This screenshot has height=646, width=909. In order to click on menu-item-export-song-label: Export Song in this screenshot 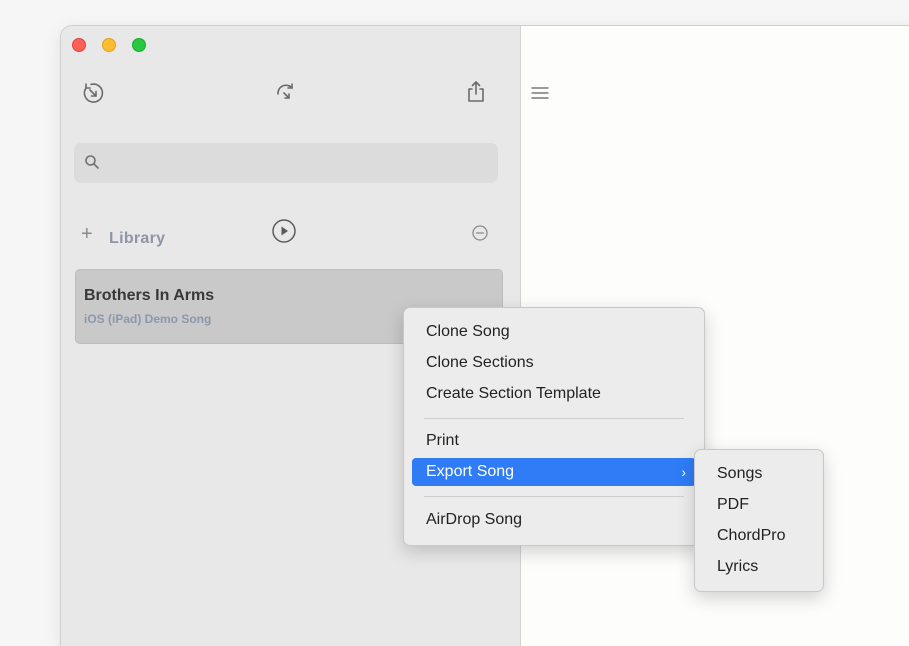, I will do `click(470, 471)`.